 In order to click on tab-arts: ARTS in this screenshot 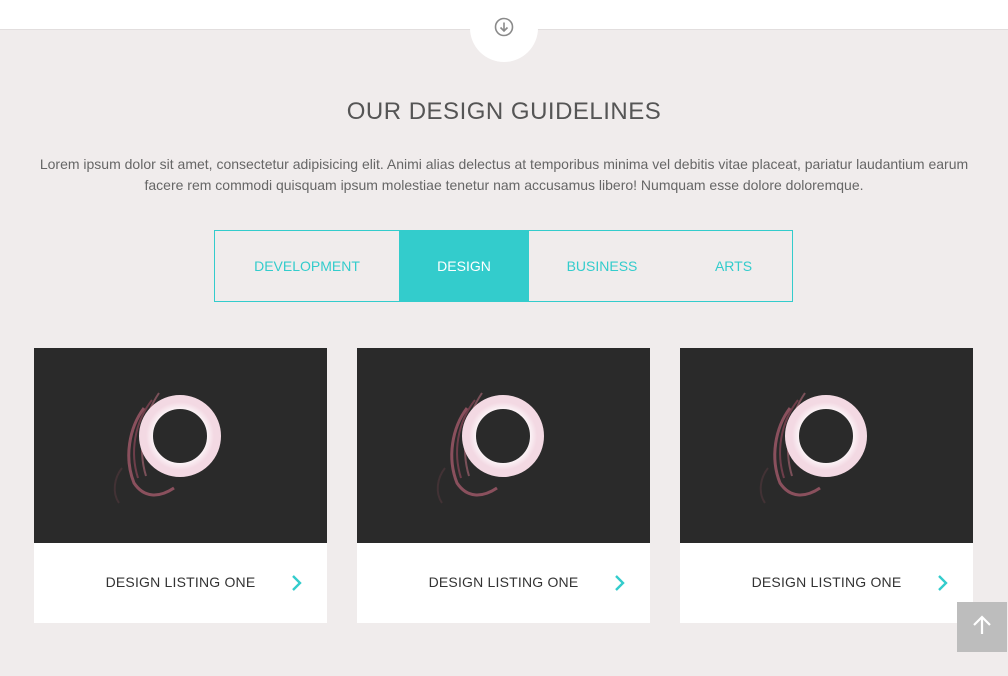, I will do `click(733, 266)`.